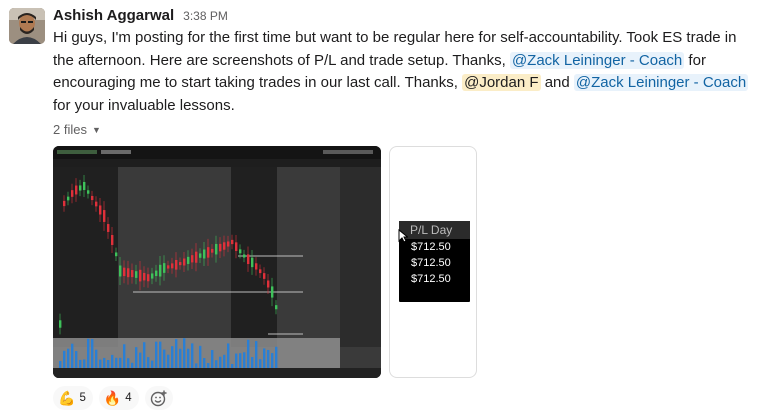 The width and height of the screenshot is (760, 412). Describe the element at coordinates (128, 398) in the screenshot. I see `reaction-count: 4` at that location.